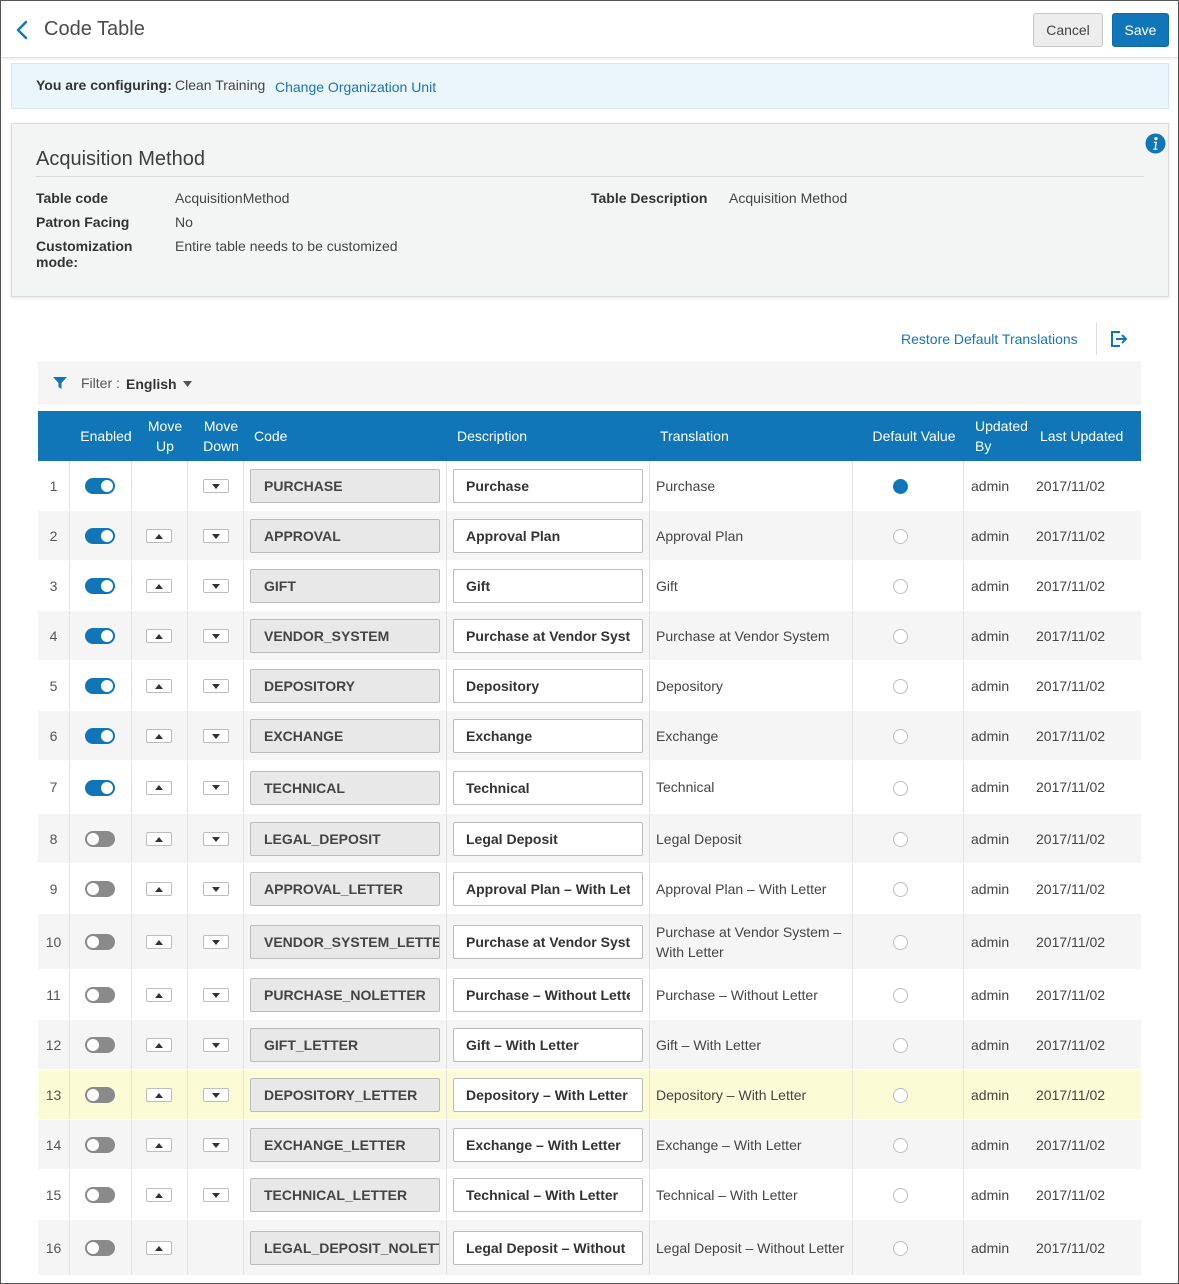  I want to click on back-arrow-icon, so click(23, 30).